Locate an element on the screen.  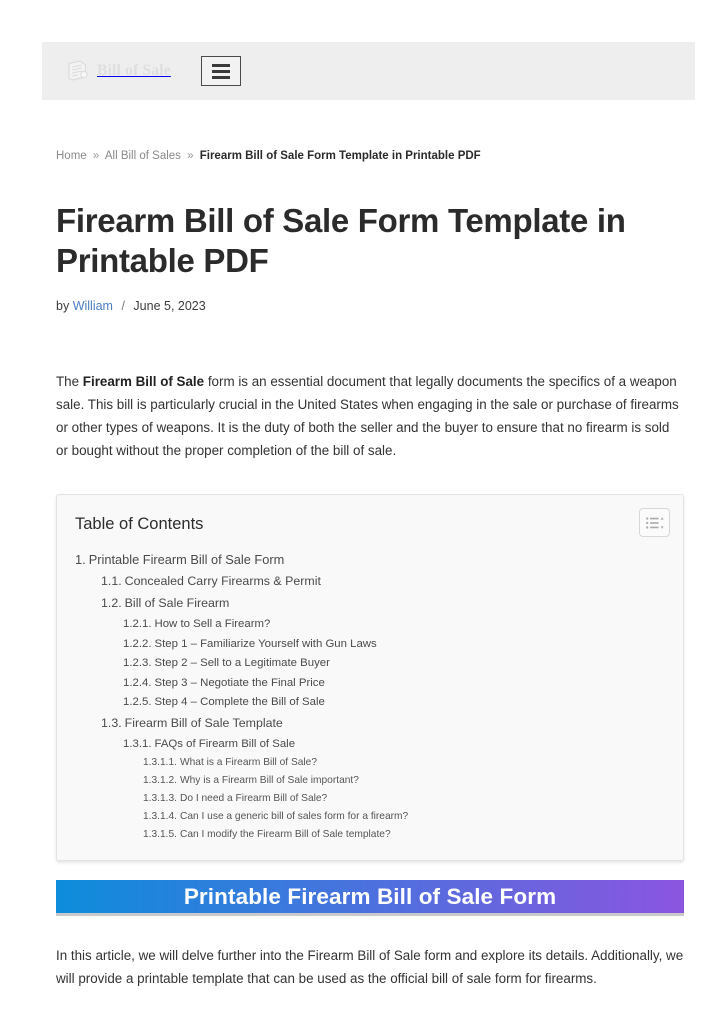
toc-entry-number: 1.1. is located at coordinates (111, 581).